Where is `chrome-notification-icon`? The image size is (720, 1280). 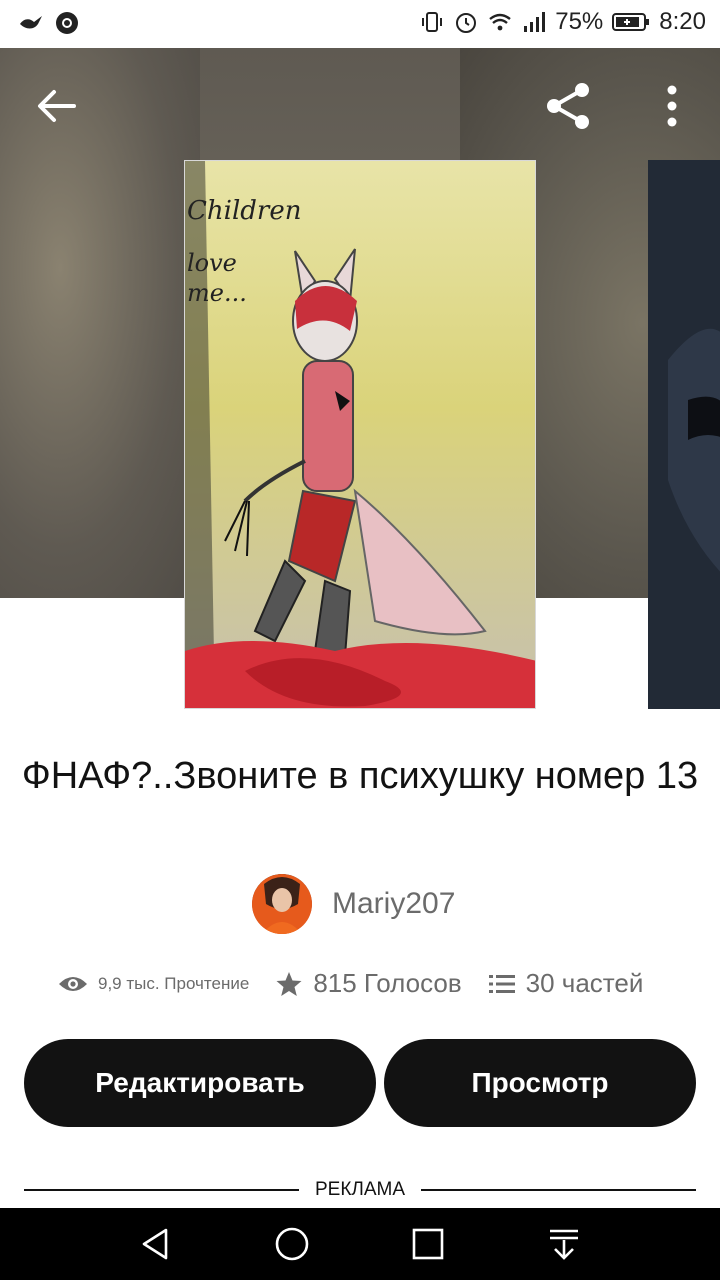 chrome-notification-icon is located at coordinates (67, 23).